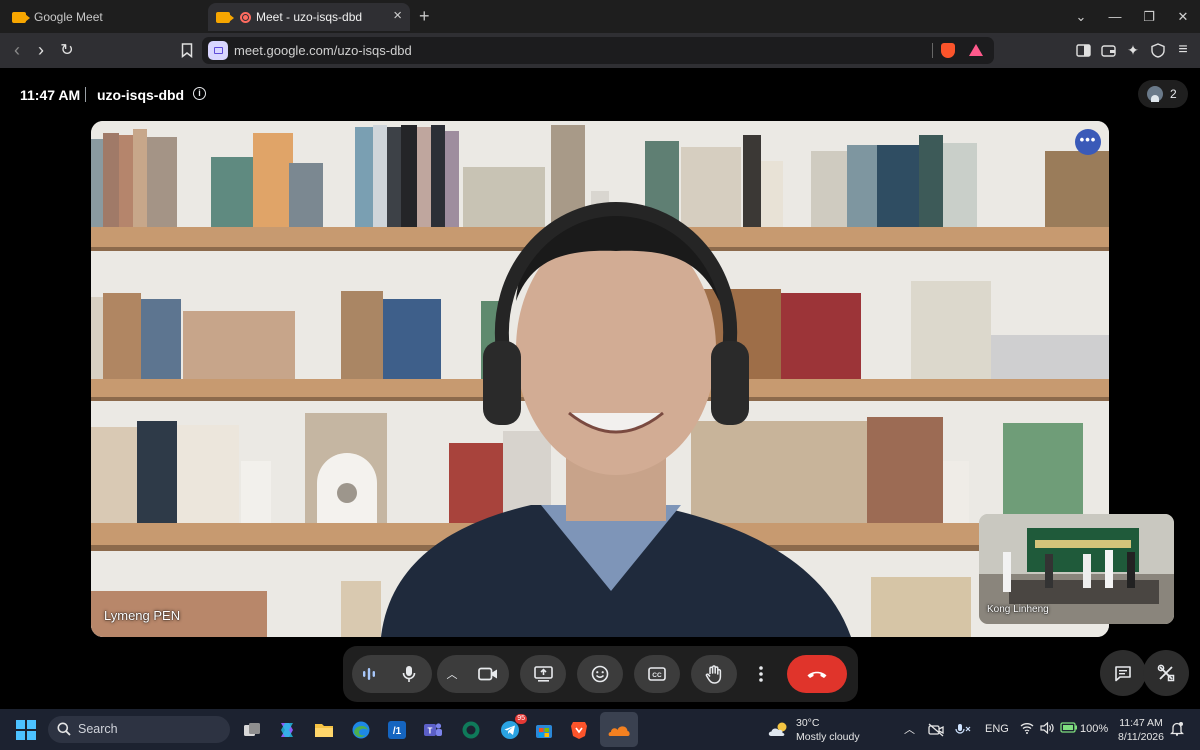 Image resolution: width=1200 pixels, height=750 pixels. Describe the element at coordinates (98, 729) in the screenshot. I see `search-label: Search` at that location.